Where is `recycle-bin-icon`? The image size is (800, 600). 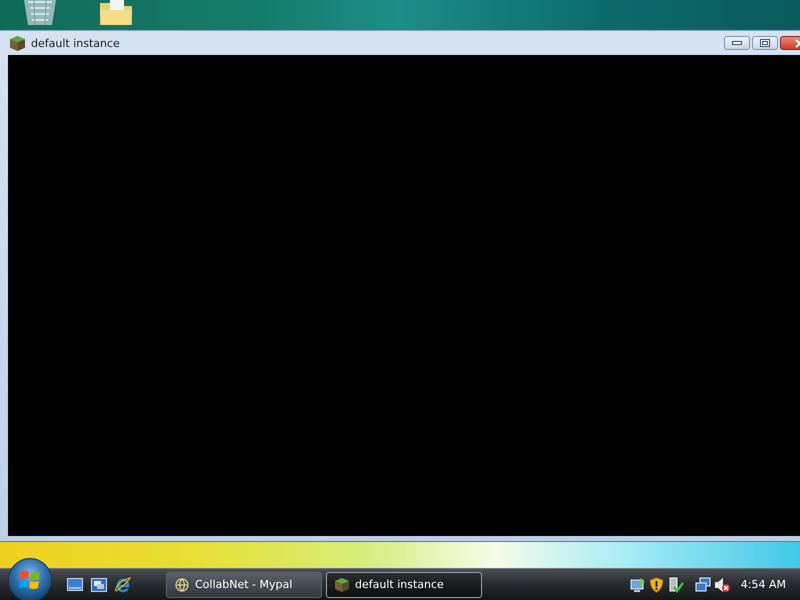 recycle-bin-icon is located at coordinates (40, 12).